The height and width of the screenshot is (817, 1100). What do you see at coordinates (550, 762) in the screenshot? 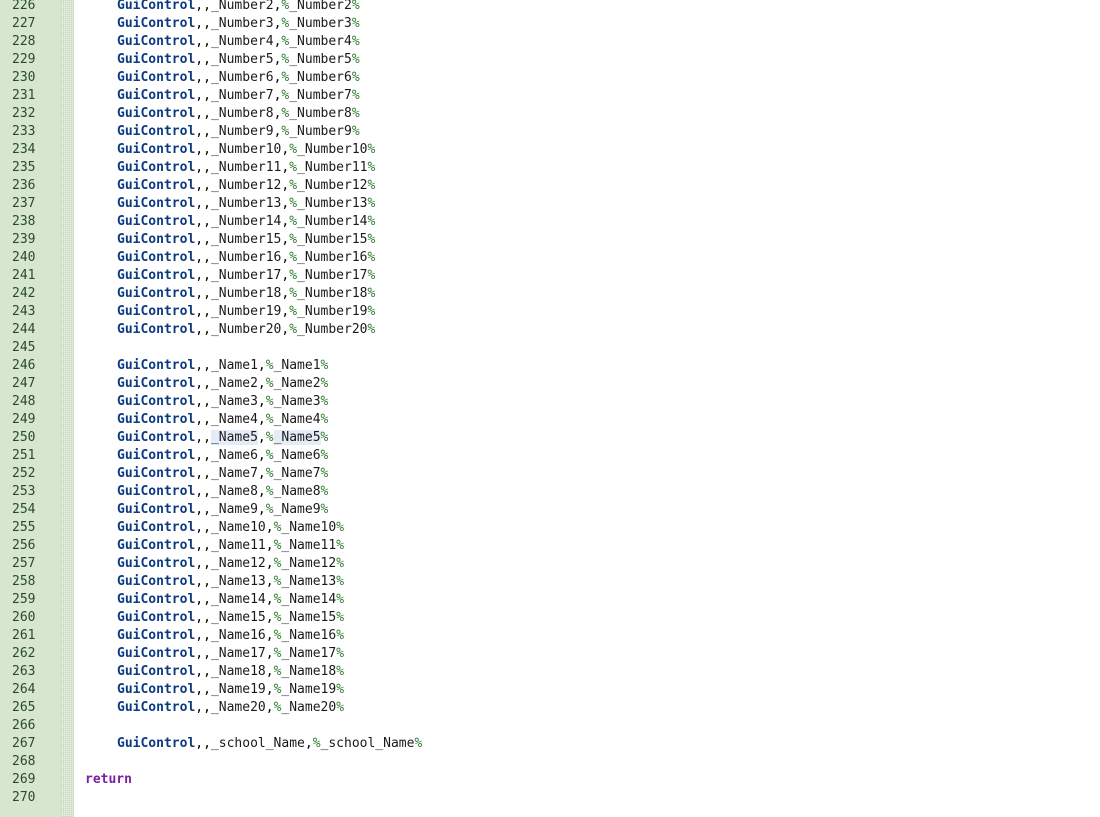
I see `code-line: 268` at bounding box center [550, 762].